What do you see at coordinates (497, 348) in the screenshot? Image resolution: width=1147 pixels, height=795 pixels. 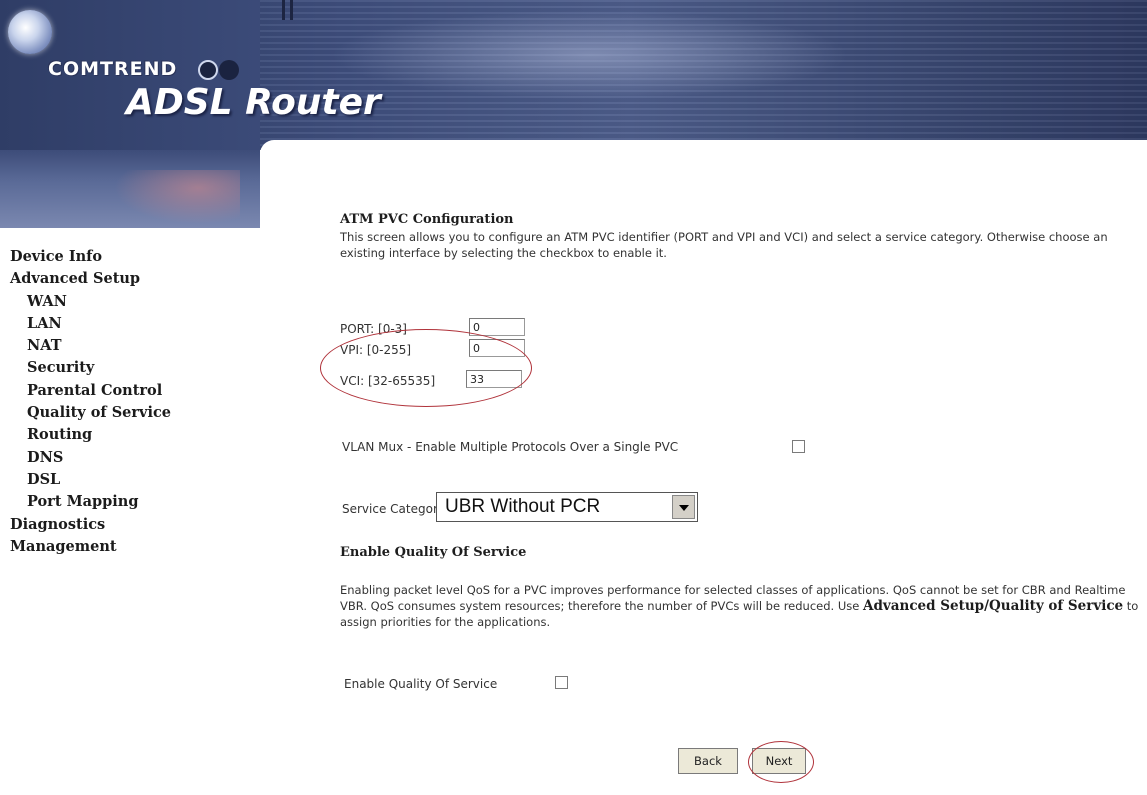 I see `vpi-input` at bounding box center [497, 348].